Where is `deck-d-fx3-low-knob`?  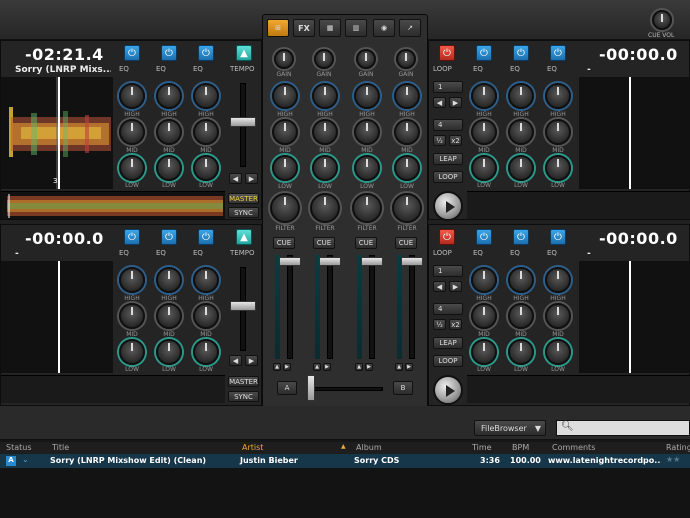
deck-d-fx3-low-knob is located at coordinates (558, 352).